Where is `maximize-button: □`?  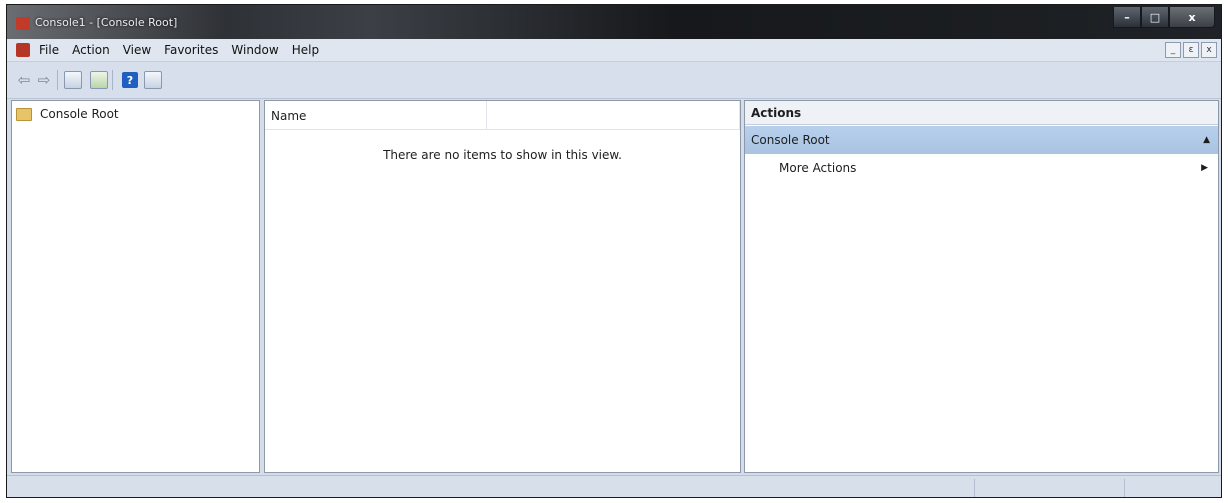
maximize-button: □ is located at coordinates (1155, 17).